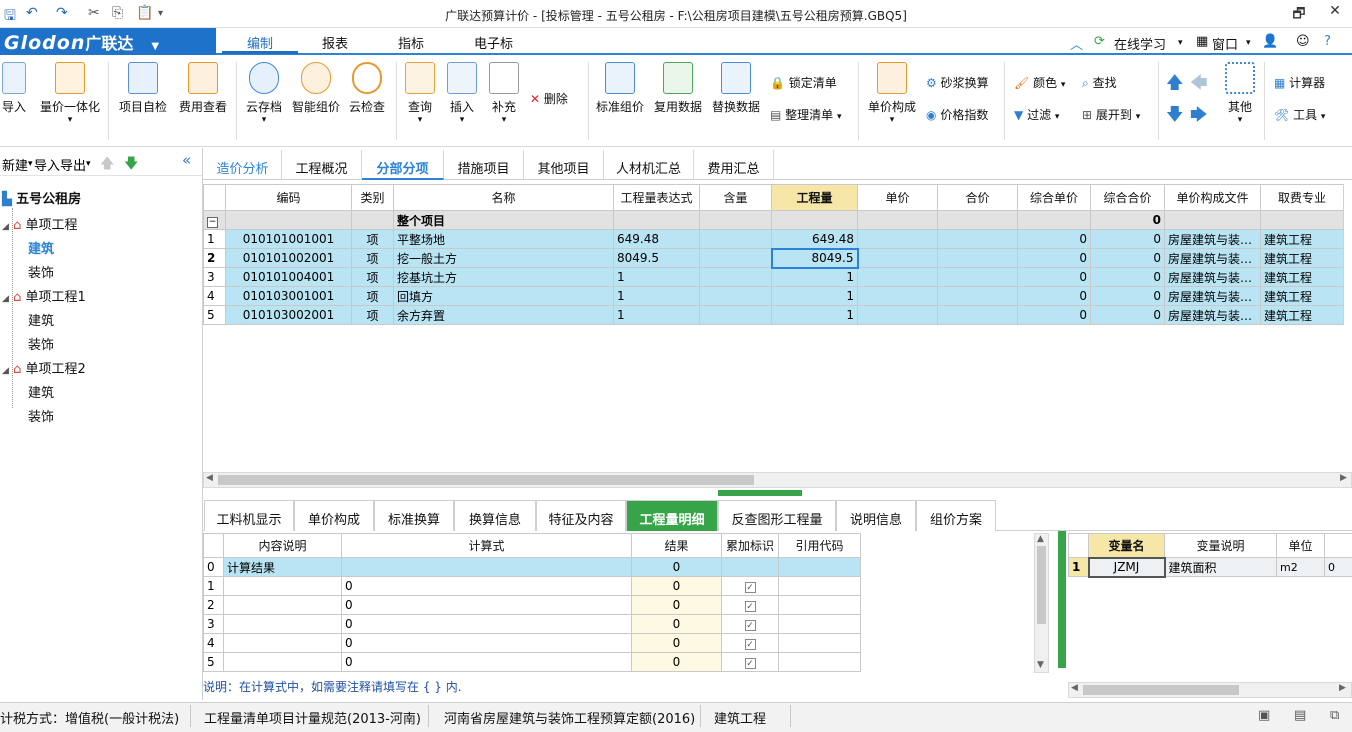  I want to click on var-name-cell: JZMJ, so click(1126, 567).